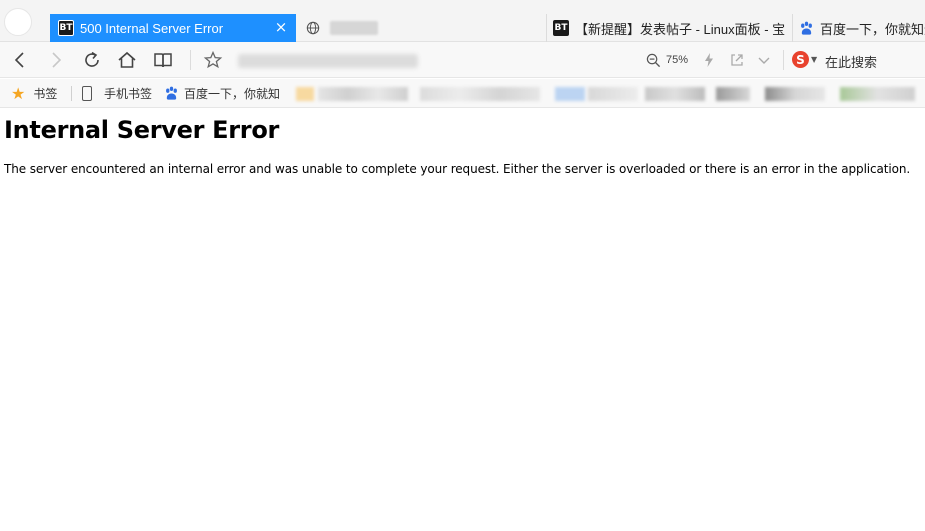 The image size is (925, 531). I want to click on reload-icon, so click(92, 59).